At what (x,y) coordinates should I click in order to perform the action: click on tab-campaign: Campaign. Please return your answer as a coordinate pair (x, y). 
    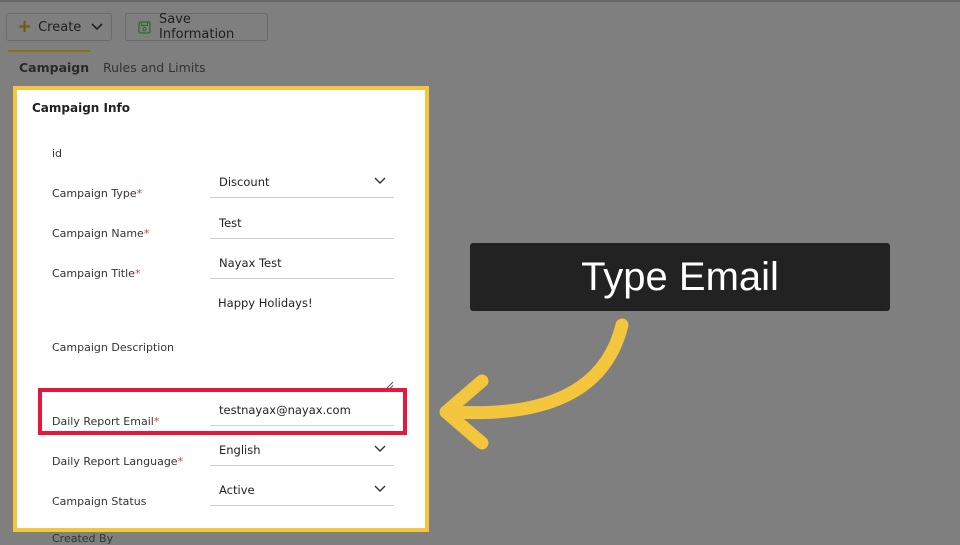
    Looking at the image, I should click on (54, 67).